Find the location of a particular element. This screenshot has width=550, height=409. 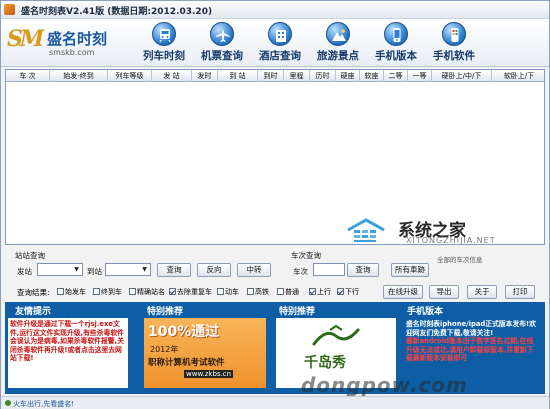

export-button: 导出 is located at coordinates (444, 292).